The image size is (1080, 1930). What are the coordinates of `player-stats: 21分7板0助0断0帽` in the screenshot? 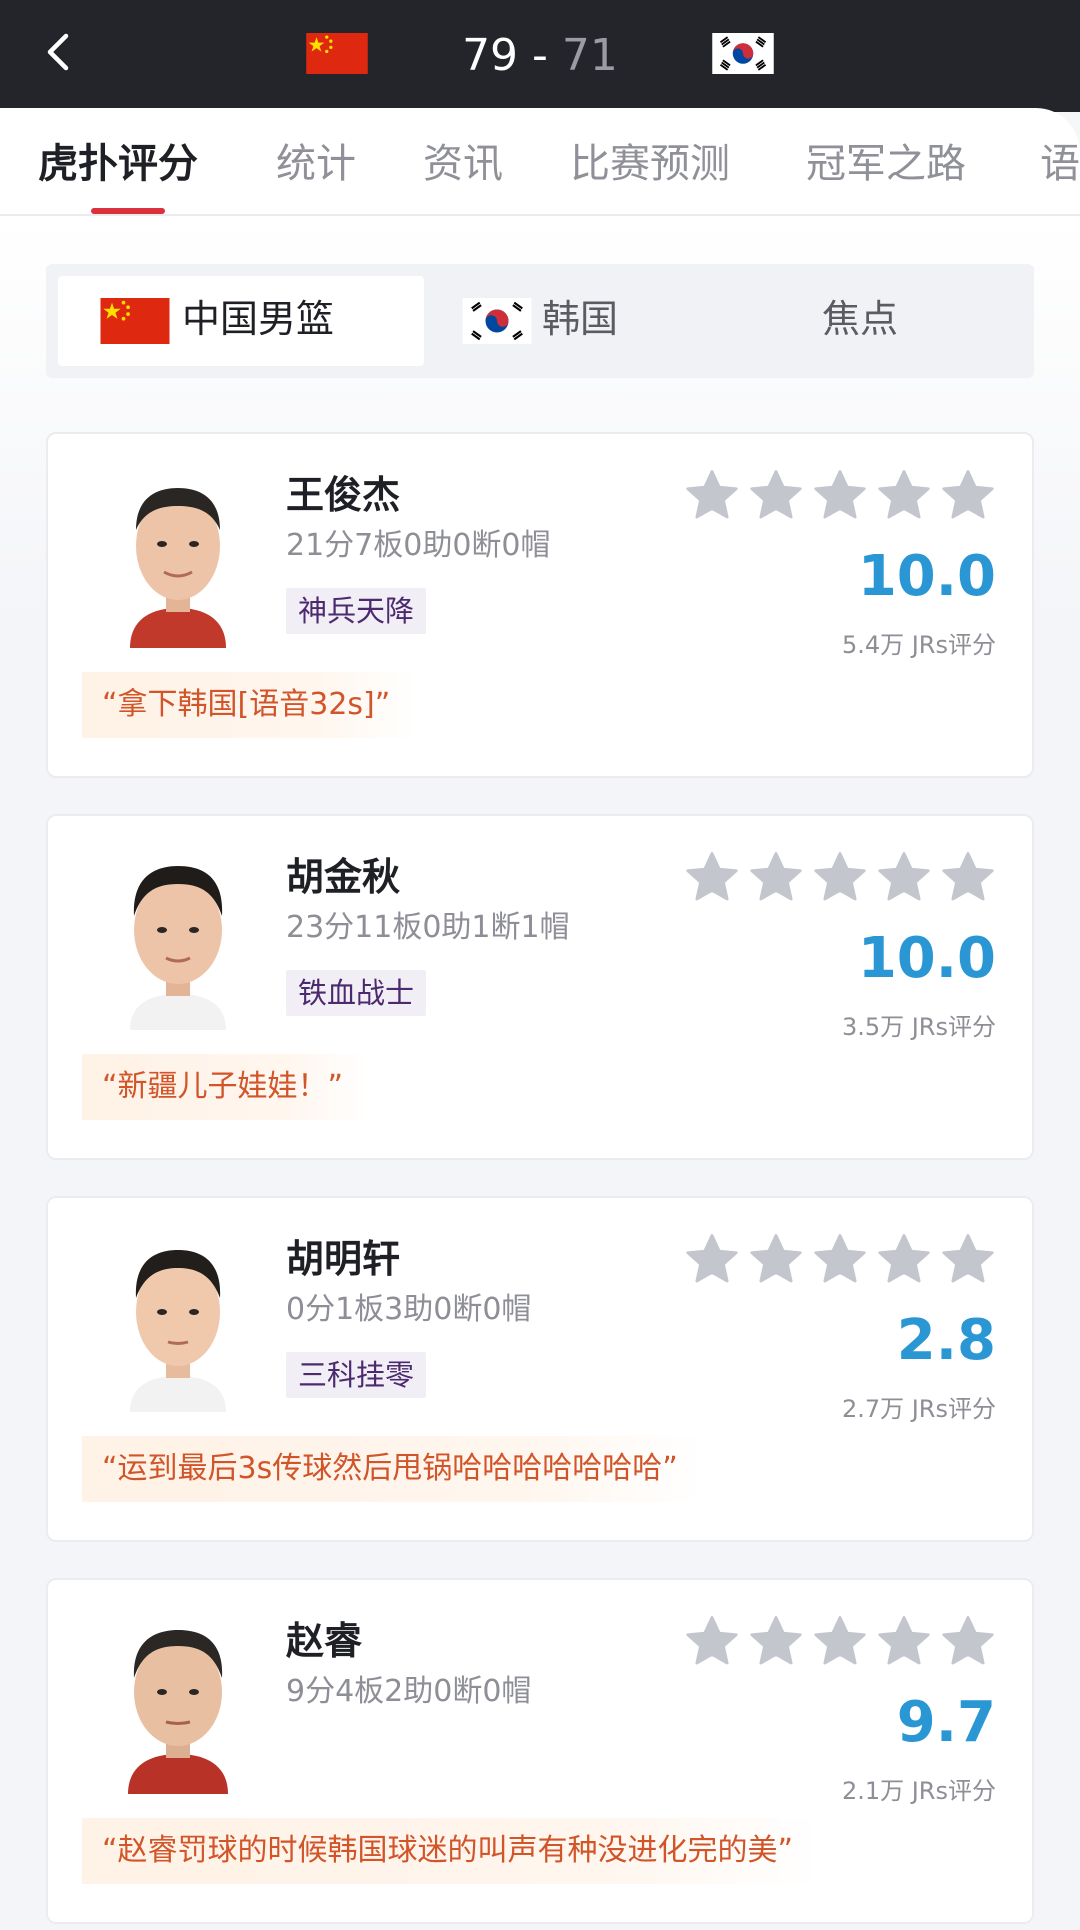 It's located at (418, 545).